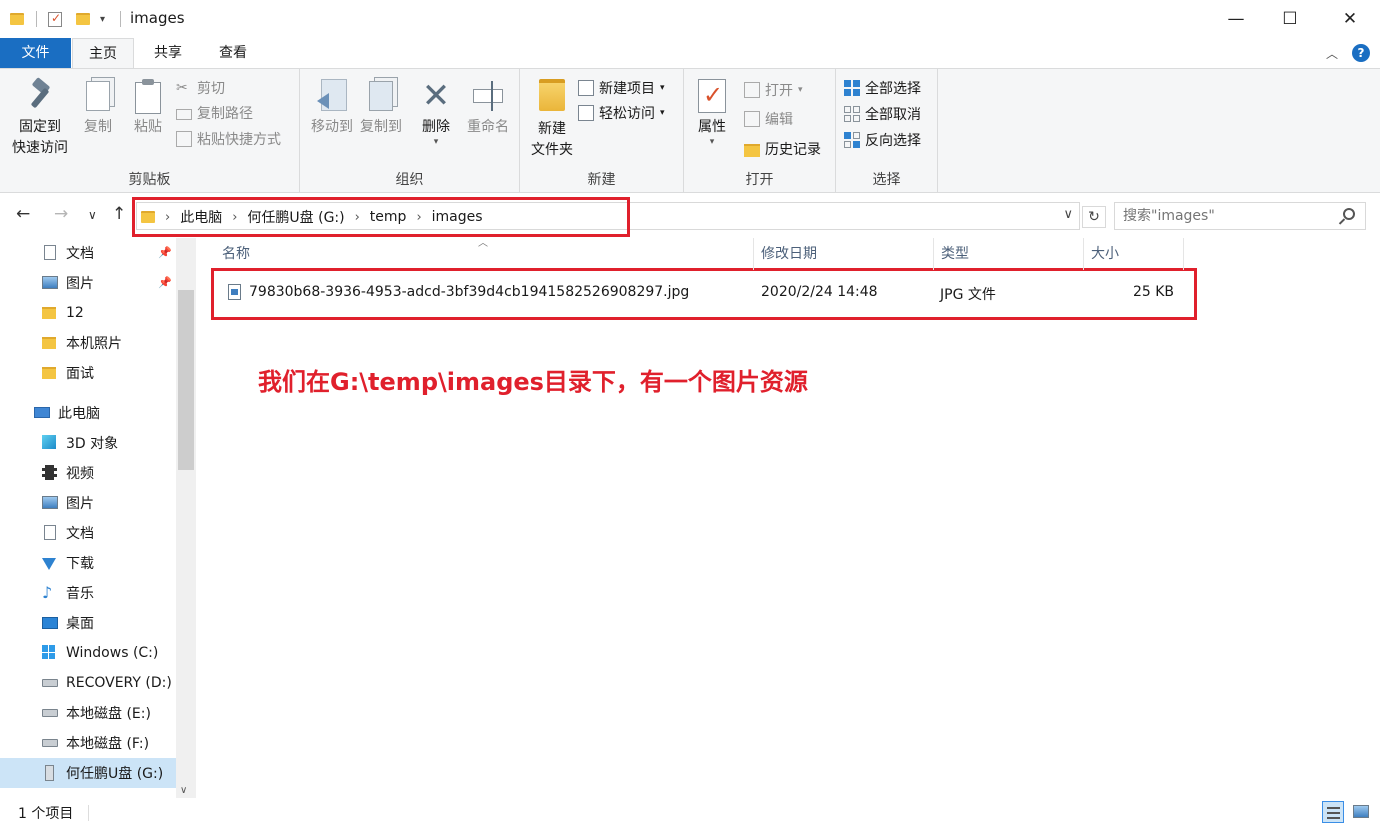 The height and width of the screenshot is (827, 1380). I want to click on search-box, so click(1240, 216).